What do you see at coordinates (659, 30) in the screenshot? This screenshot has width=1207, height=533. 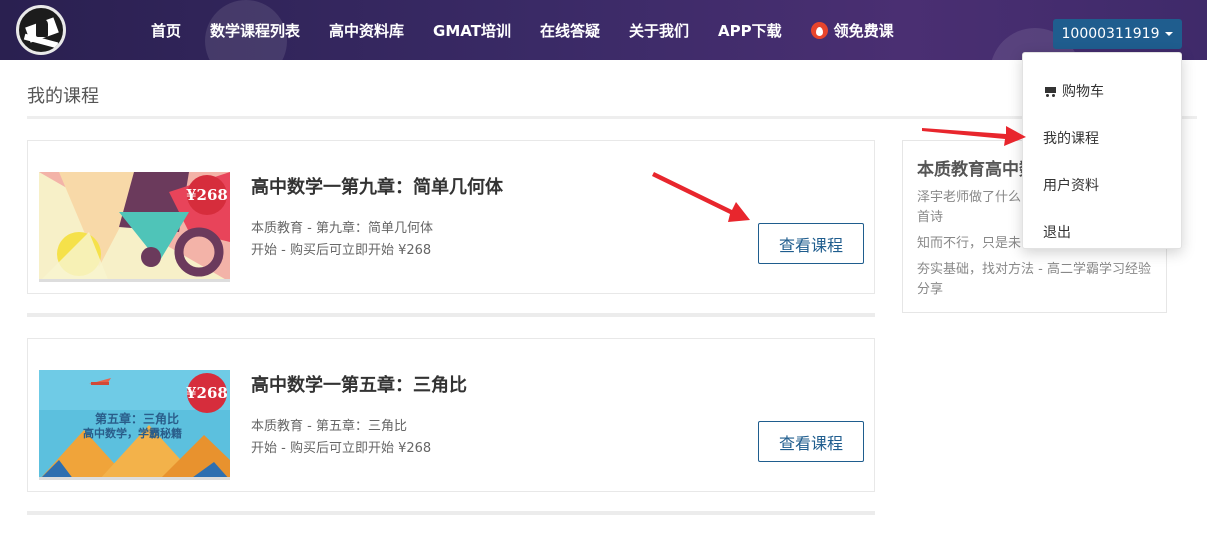 I see `nav-link-about: 关于我们` at bounding box center [659, 30].